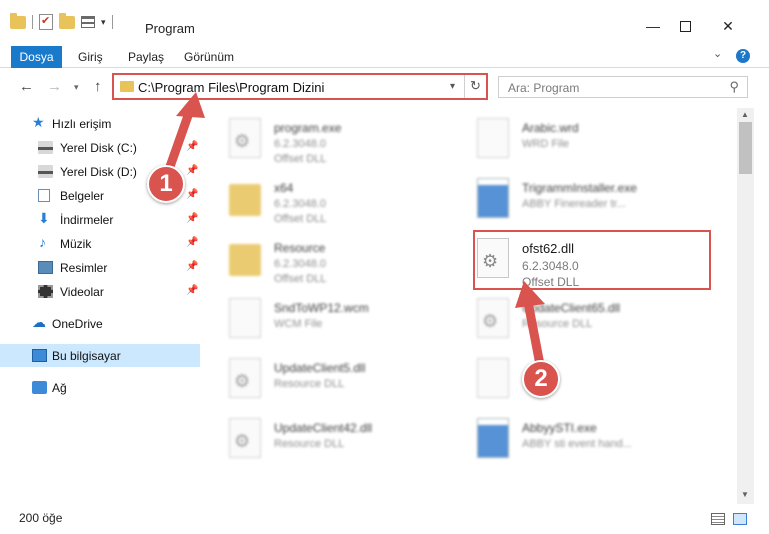  I want to click on ribbon-tabs: Dosya Giriş Paylaş Görünüm ⌄ ?, so click(384, 56).